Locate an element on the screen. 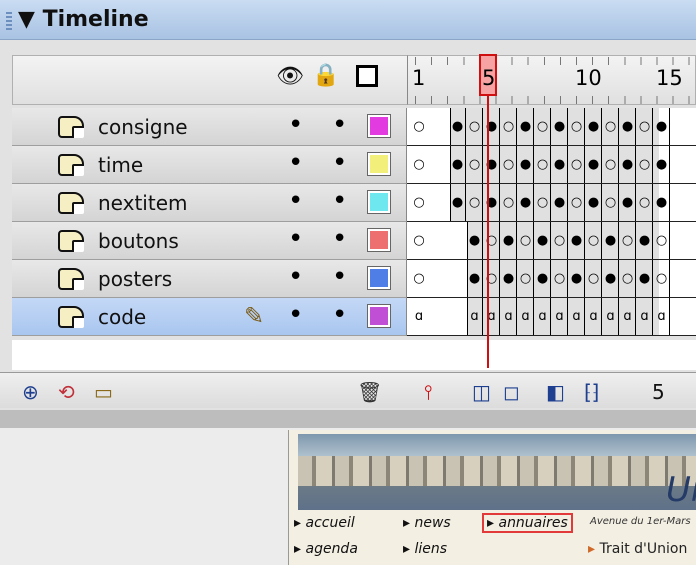 The image size is (696, 565). frame-row-consigne: ○ ● ○ ● ○ ● ○ ● ○ ● ○ ● ○ ● is located at coordinates (551, 127).